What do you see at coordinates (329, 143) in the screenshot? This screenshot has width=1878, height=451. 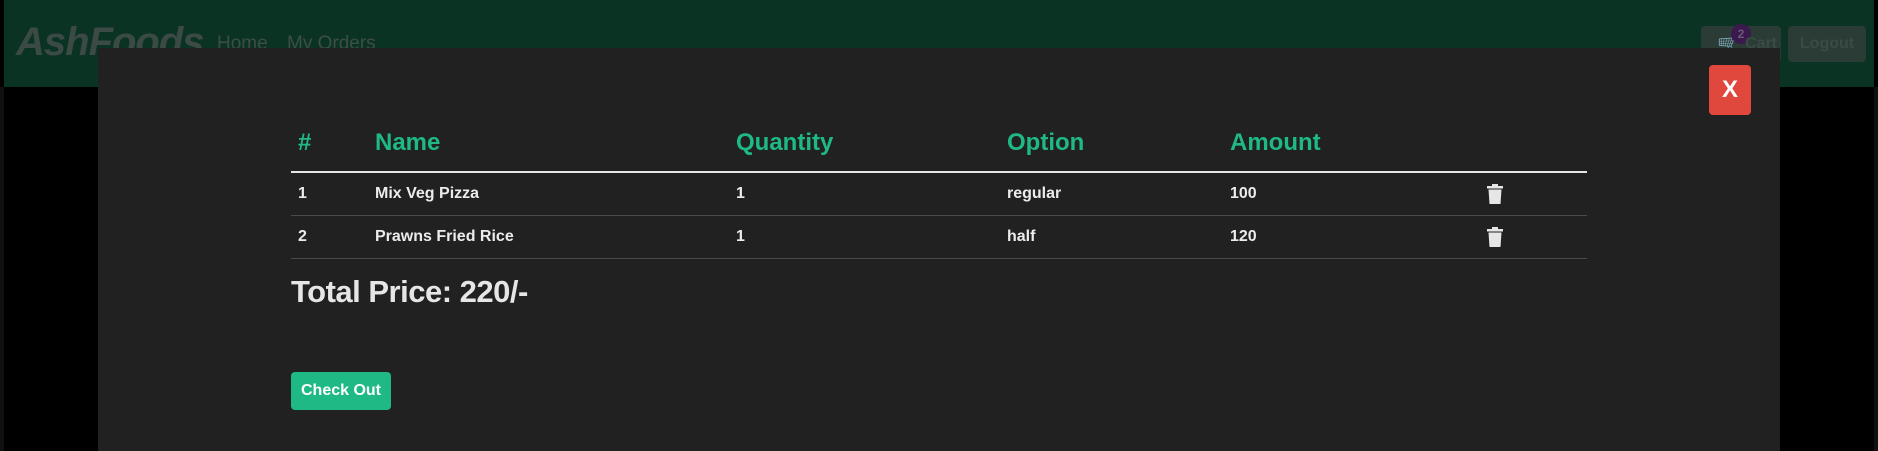 I see `header-index: #` at bounding box center [329, 143].